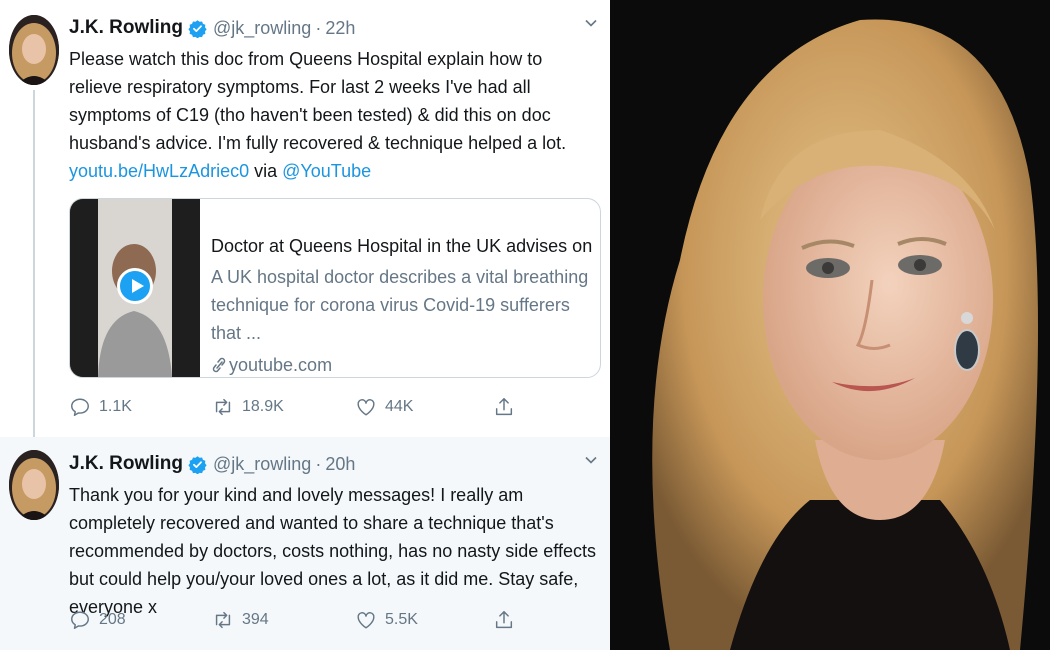 The image size is (1050, 650). I want to click on like-button: 44K, so click(384, 407).